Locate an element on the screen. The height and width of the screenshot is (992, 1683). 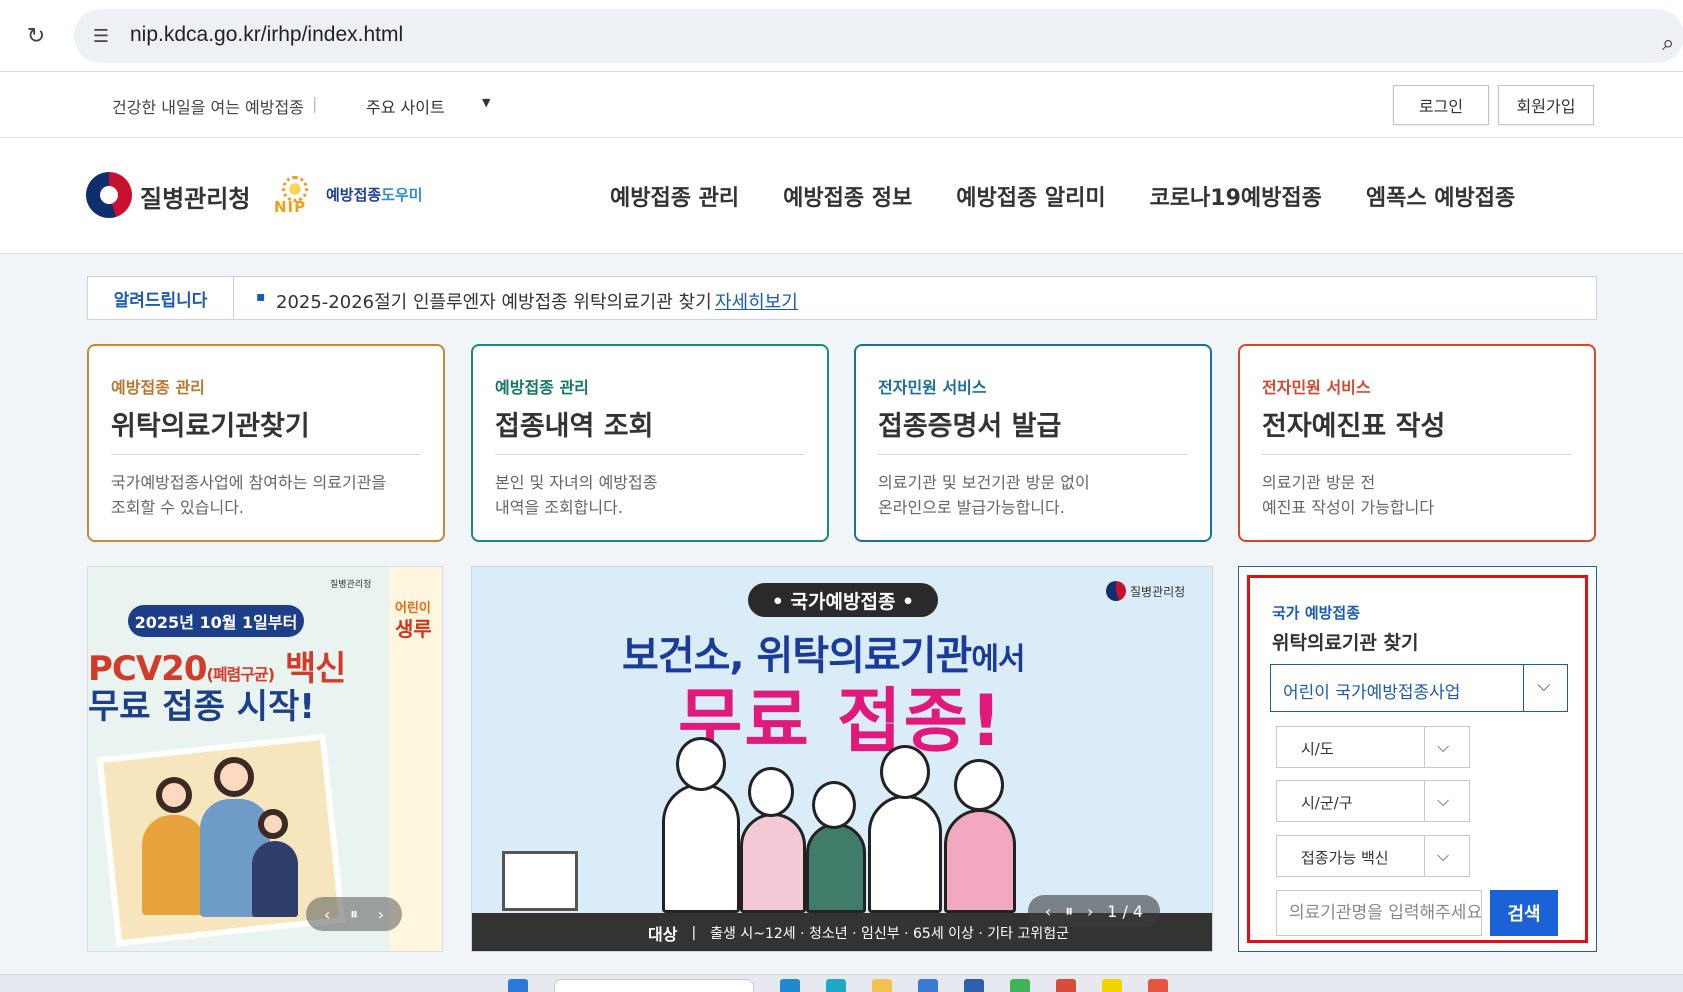
card-desc-line2: 조회할 수 있습니다. is located at coordinates (178, 507).